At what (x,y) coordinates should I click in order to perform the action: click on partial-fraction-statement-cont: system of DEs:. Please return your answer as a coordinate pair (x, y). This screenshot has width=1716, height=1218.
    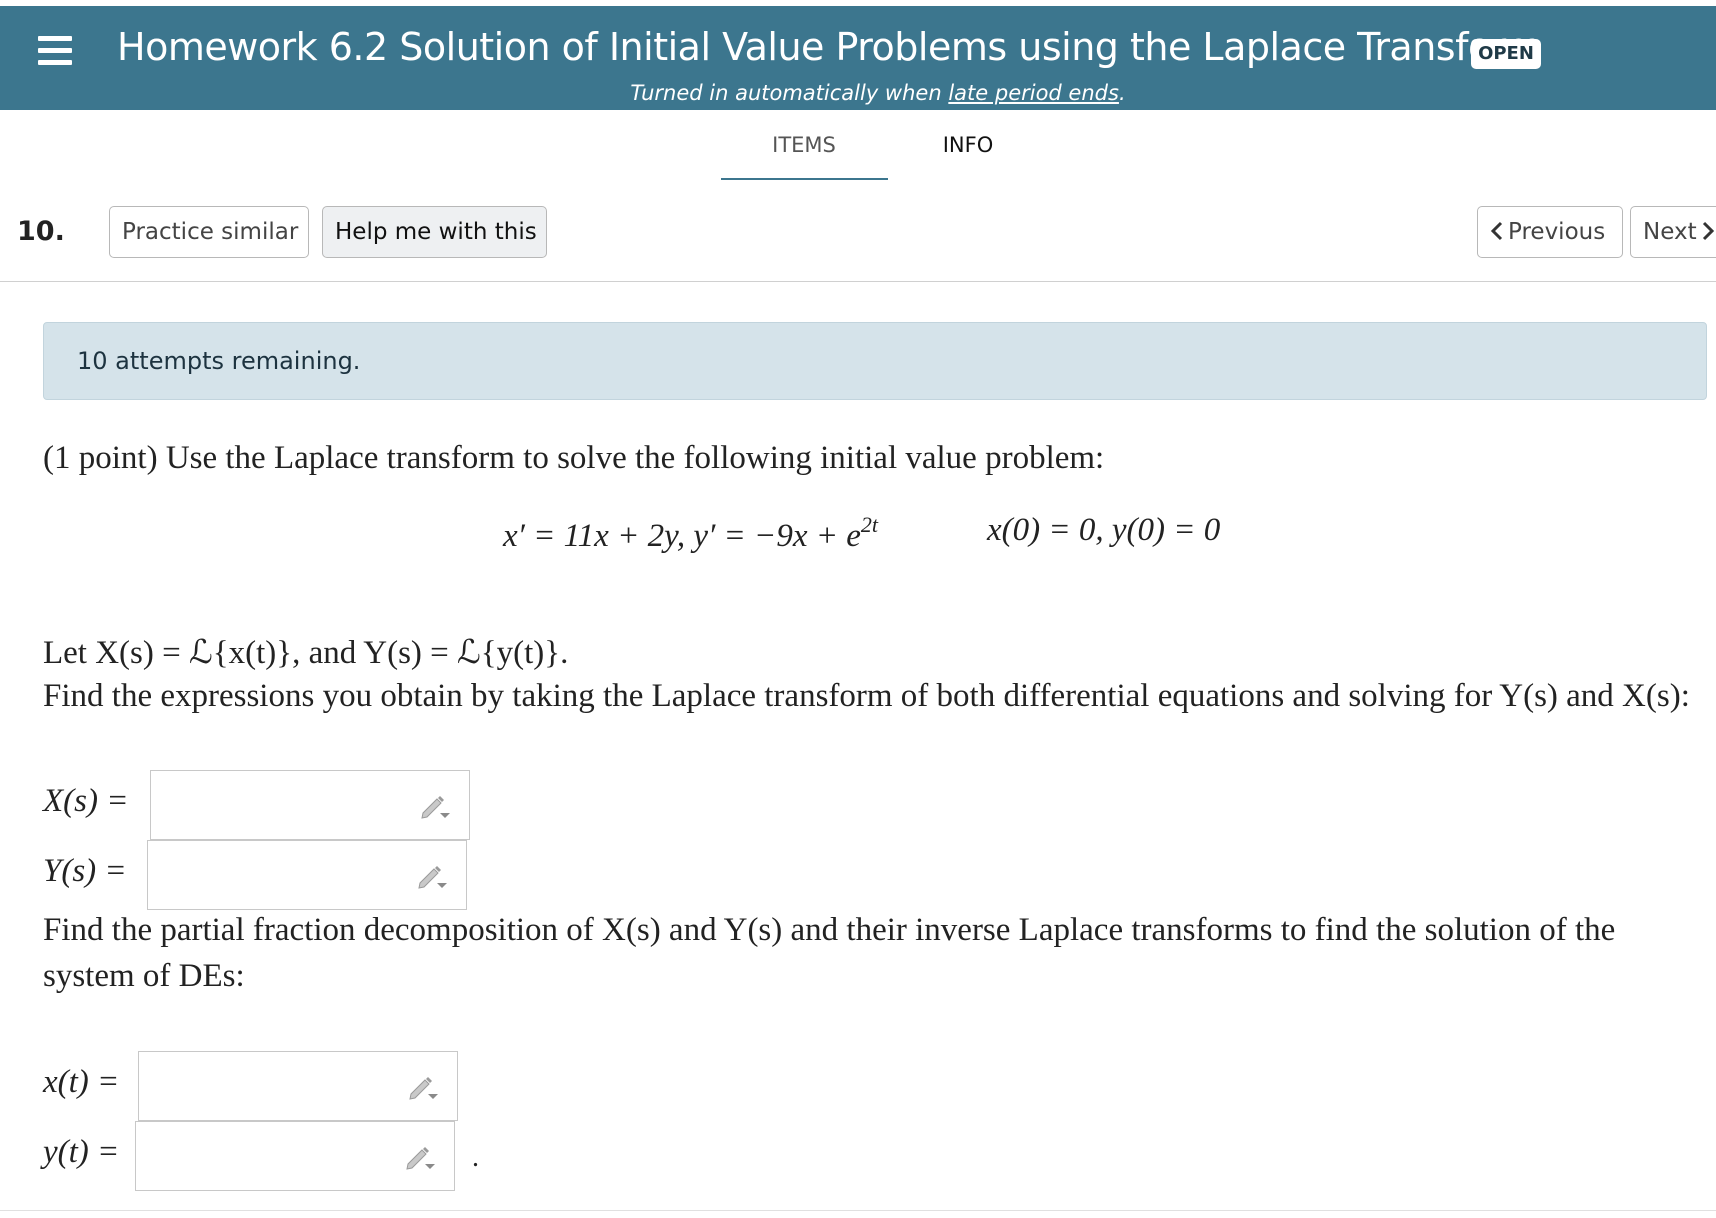
    Looking at the image, I should click on (144, 976).